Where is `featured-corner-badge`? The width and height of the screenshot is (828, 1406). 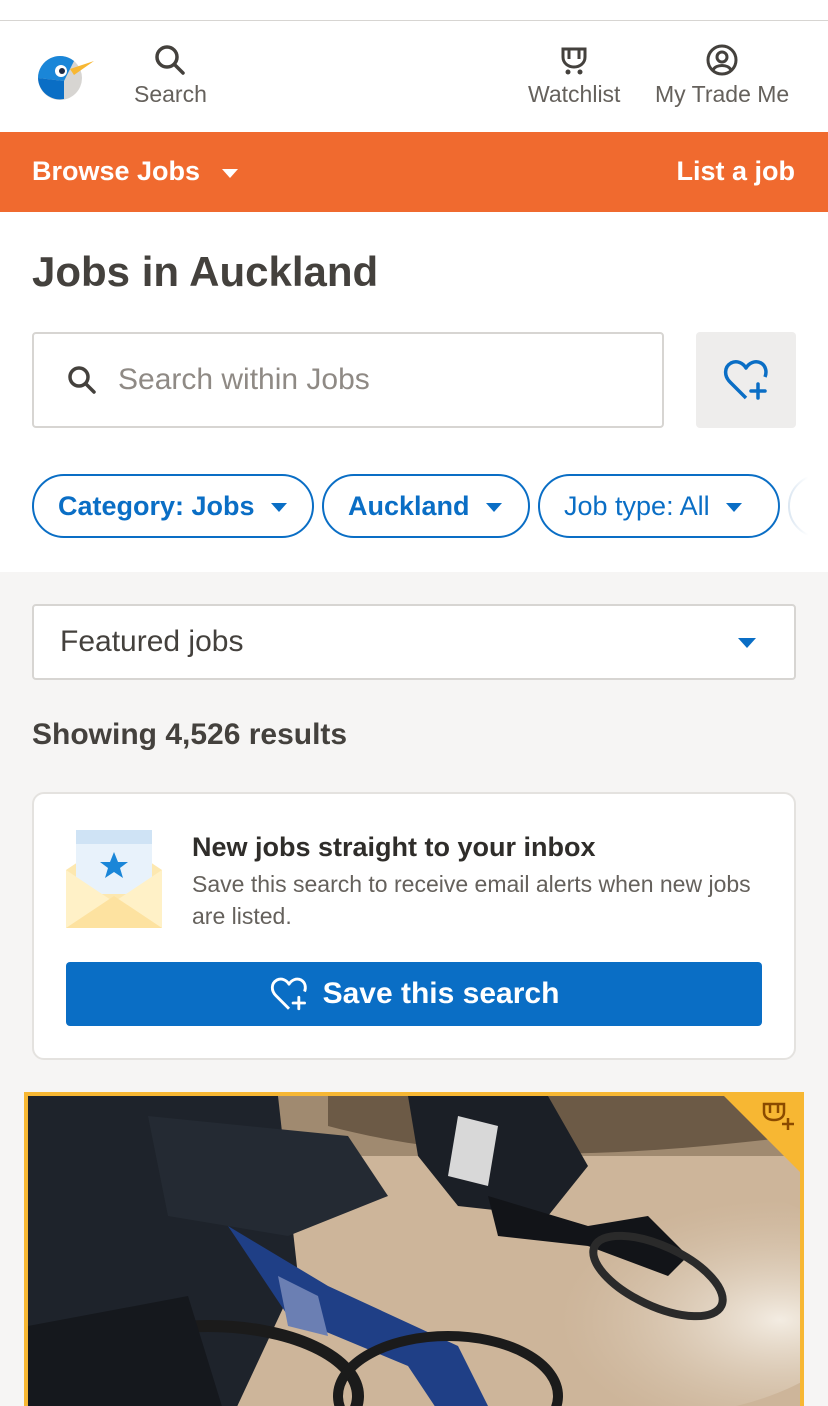 featured-corner-badge is located at coordinates (762, 1134).